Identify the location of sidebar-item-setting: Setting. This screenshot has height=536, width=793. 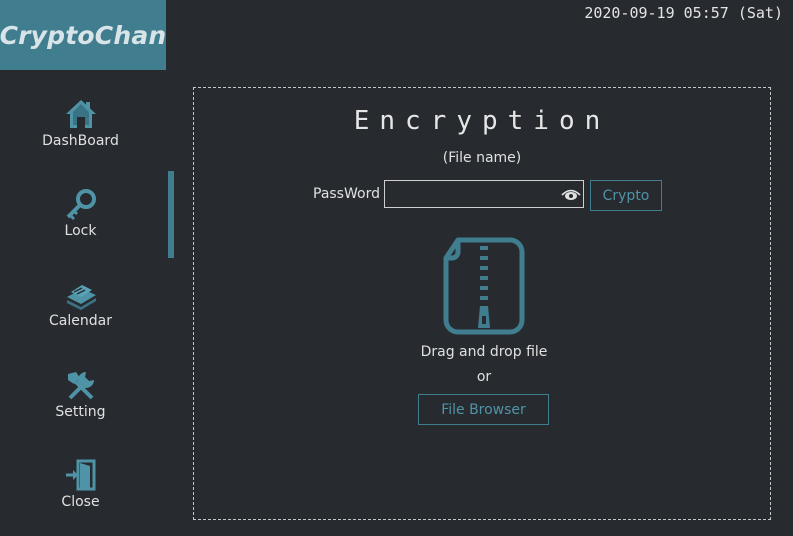
(80, 405).